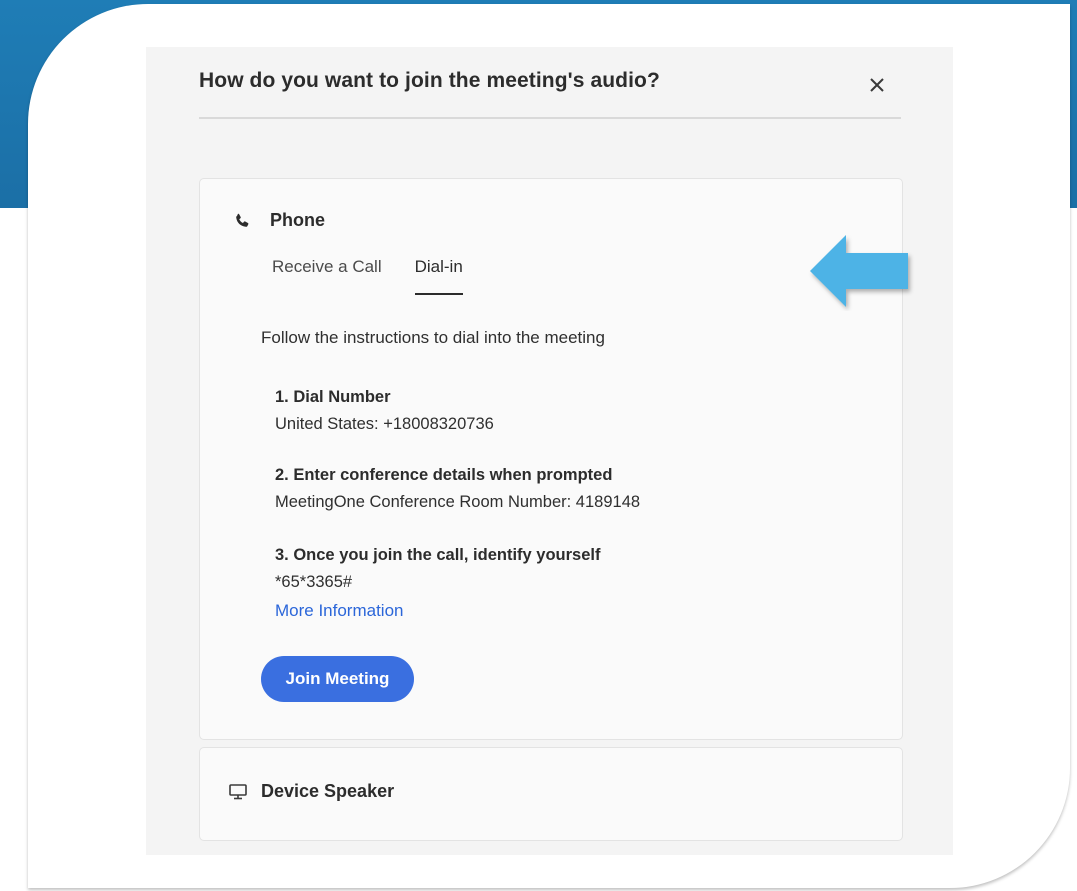  Describe the element at coordinates (242, 220) in the screenshot. I see `phone-icon` at that location.